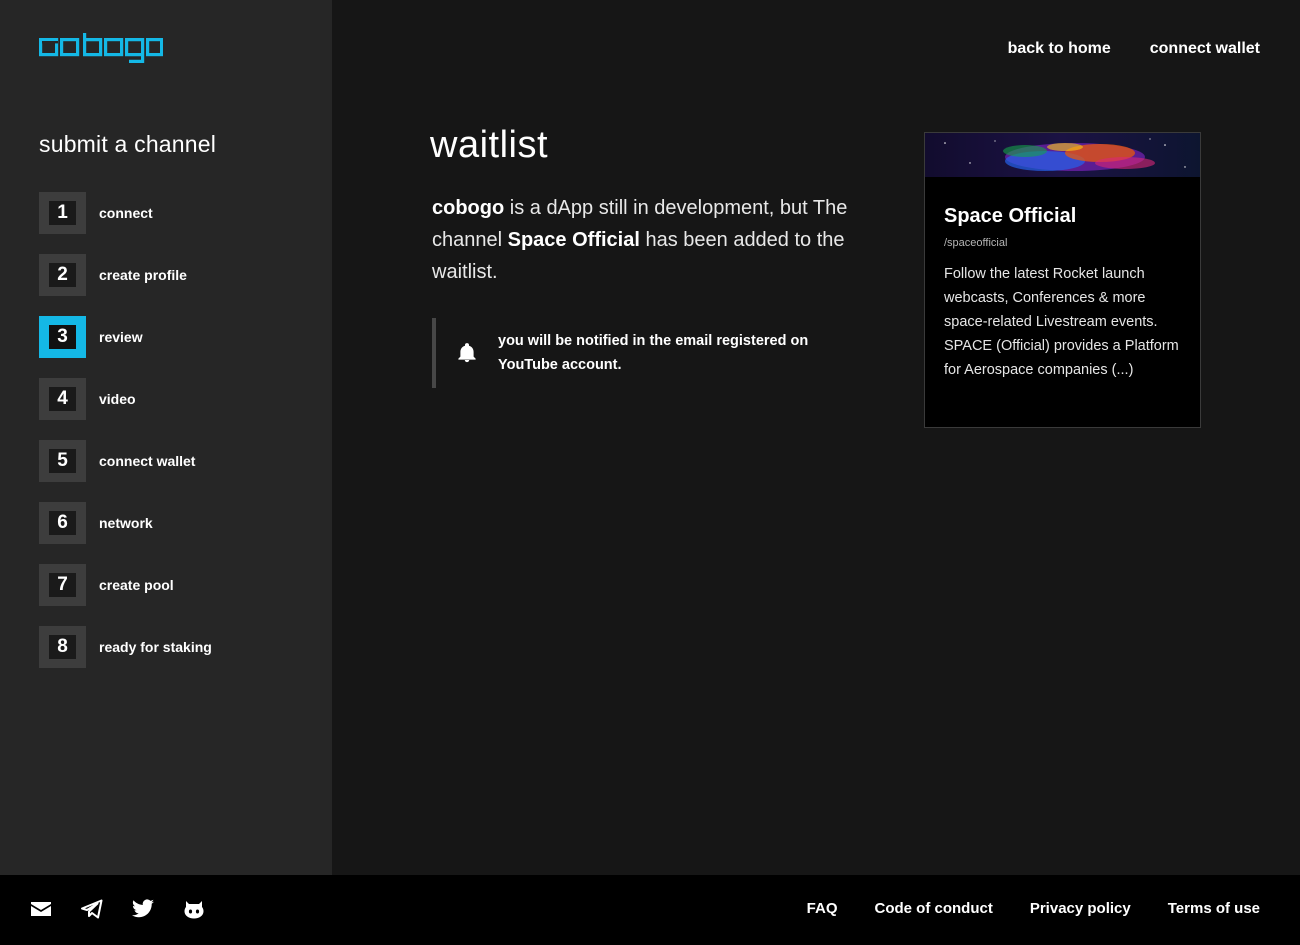 The width and height of the screenshot is (1300, 945). What do you see at coordinates (467, 353) in the screenshot?
I see `bell-icon` at bounding box center [467, 353].